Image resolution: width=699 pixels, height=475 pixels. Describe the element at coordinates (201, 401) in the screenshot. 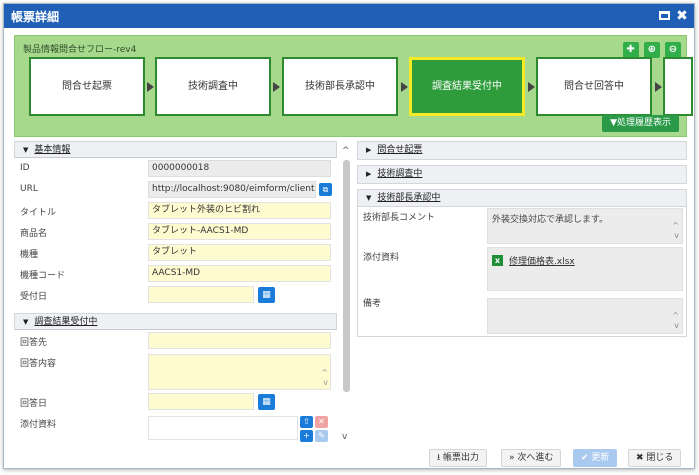

I see `answer-date-field` at that location.